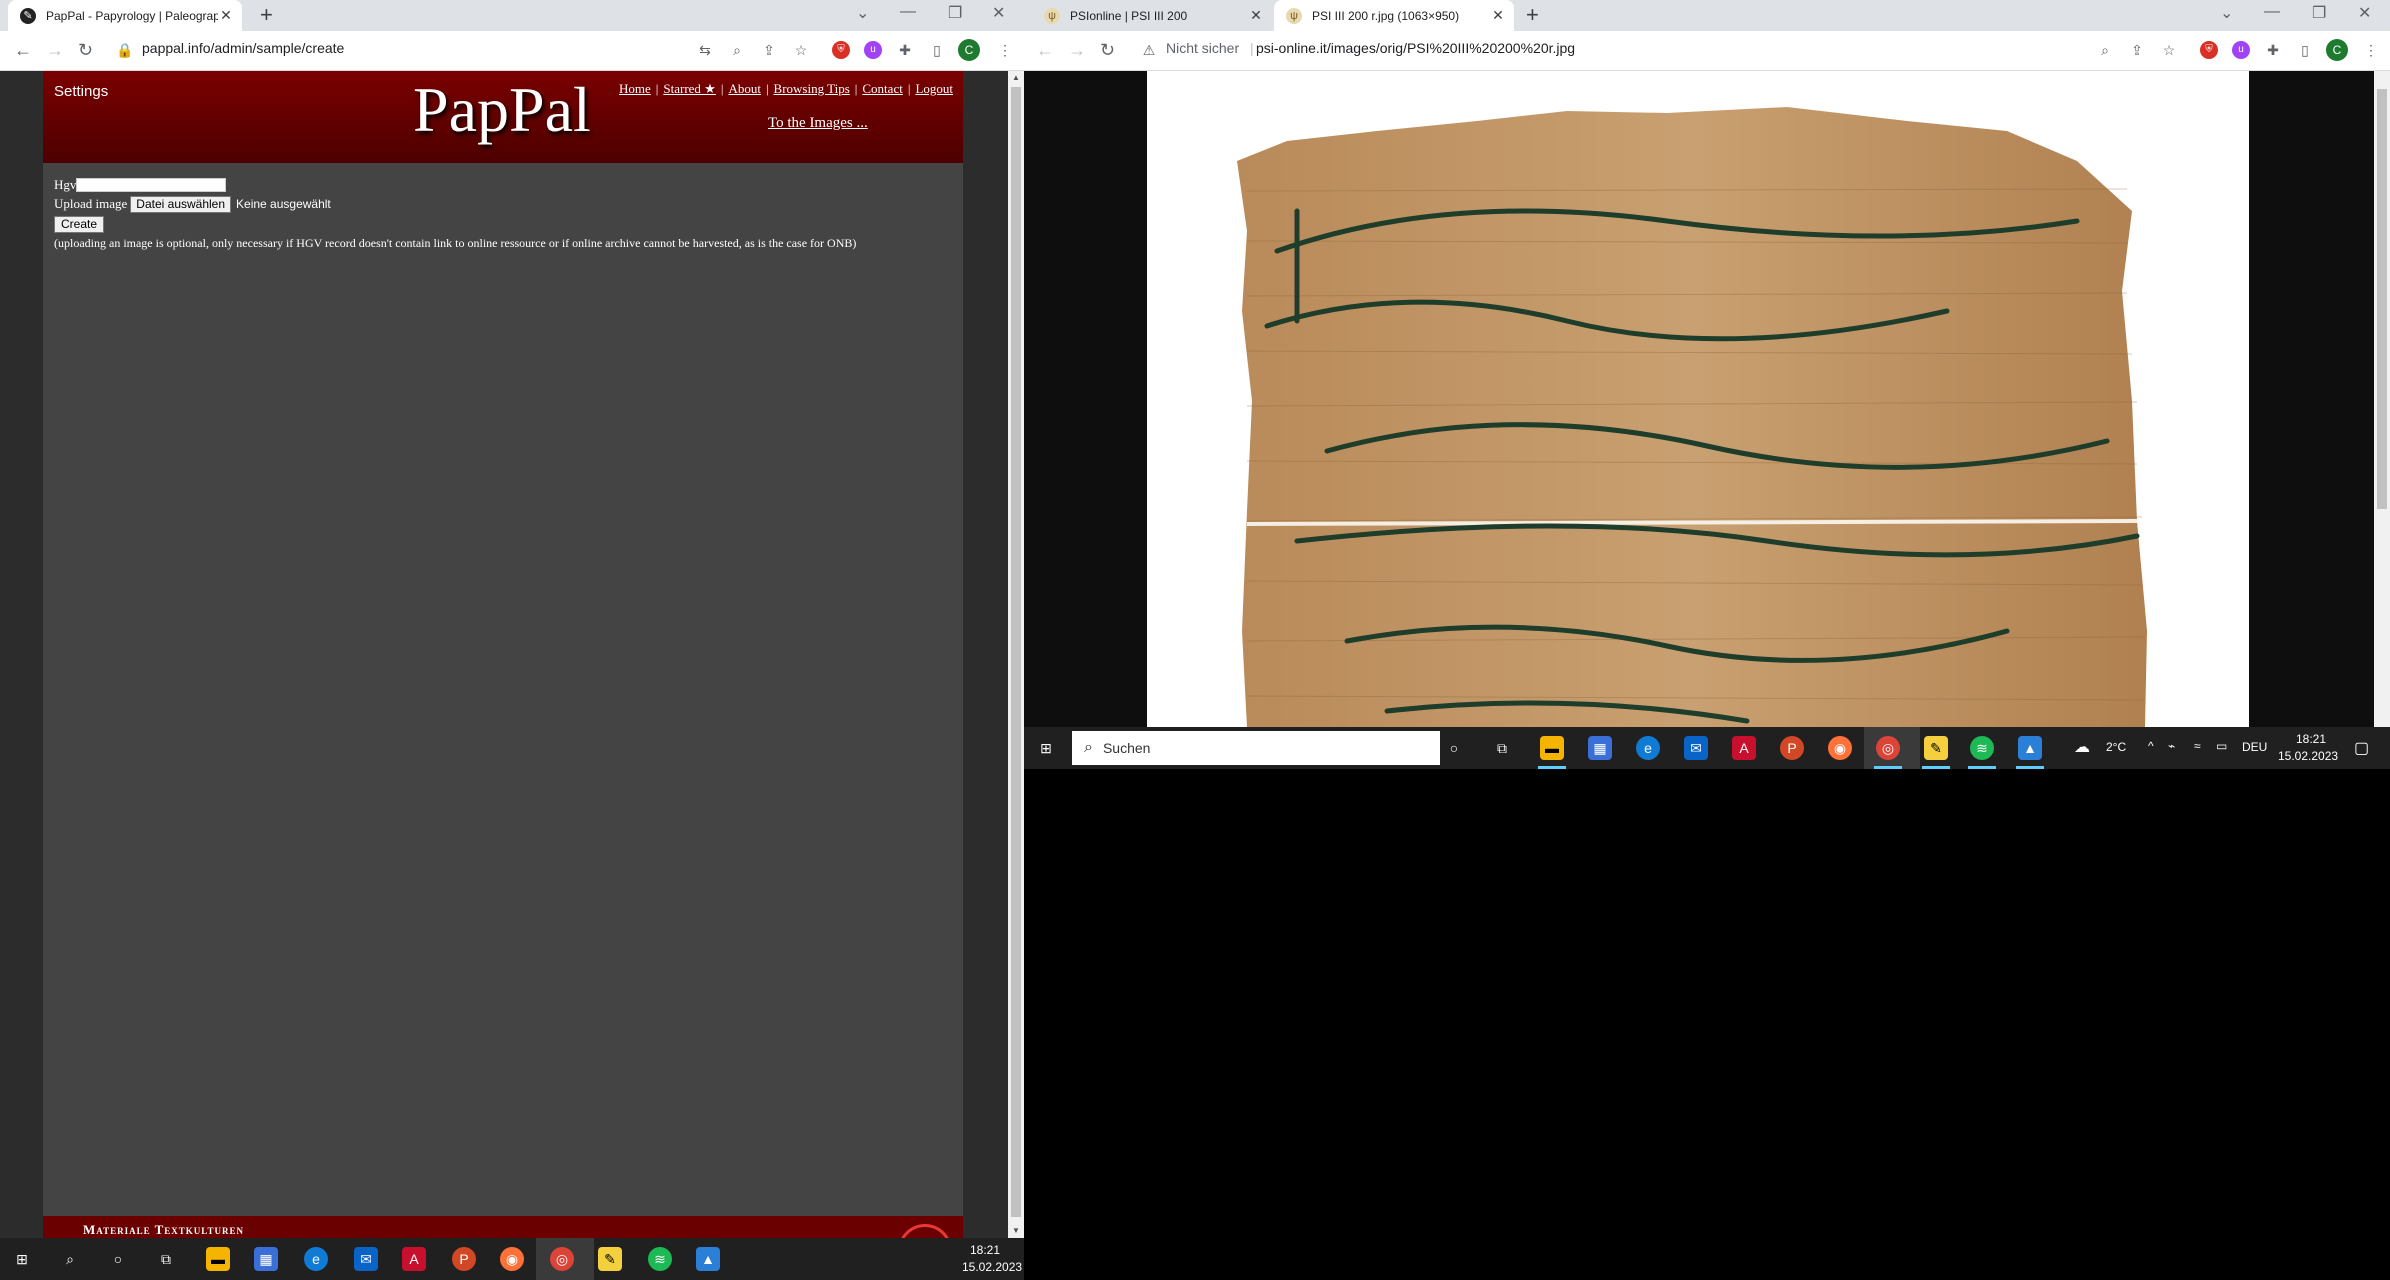 This screenshot has height=1280, width=2390. I want to click on file-choose-button: Datei auswählen, so click(181, 204).